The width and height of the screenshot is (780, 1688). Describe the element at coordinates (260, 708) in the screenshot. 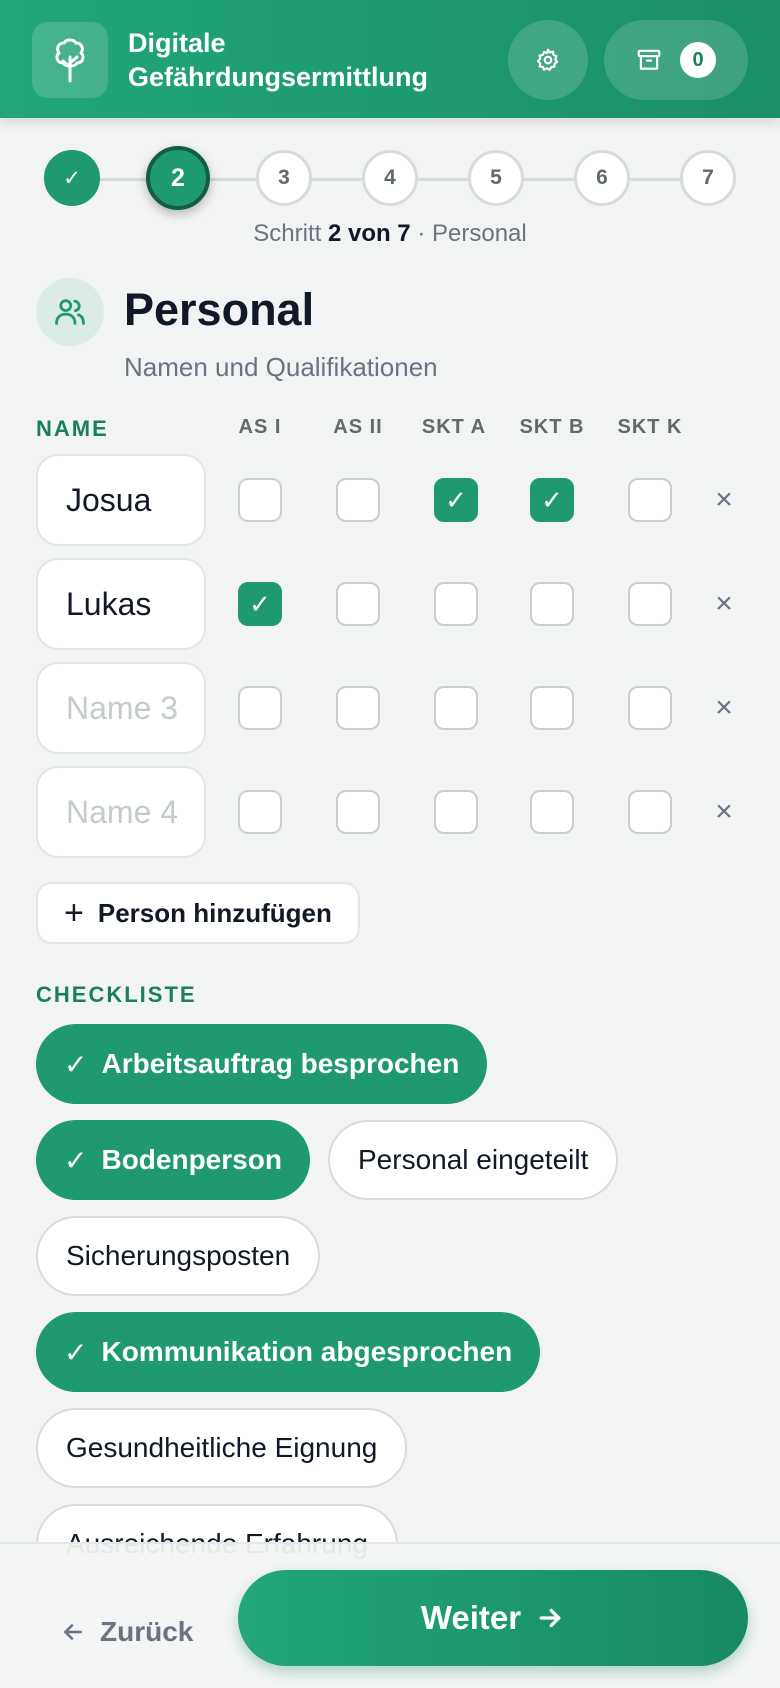

I see `checkbox-row-3-as1` at that location.